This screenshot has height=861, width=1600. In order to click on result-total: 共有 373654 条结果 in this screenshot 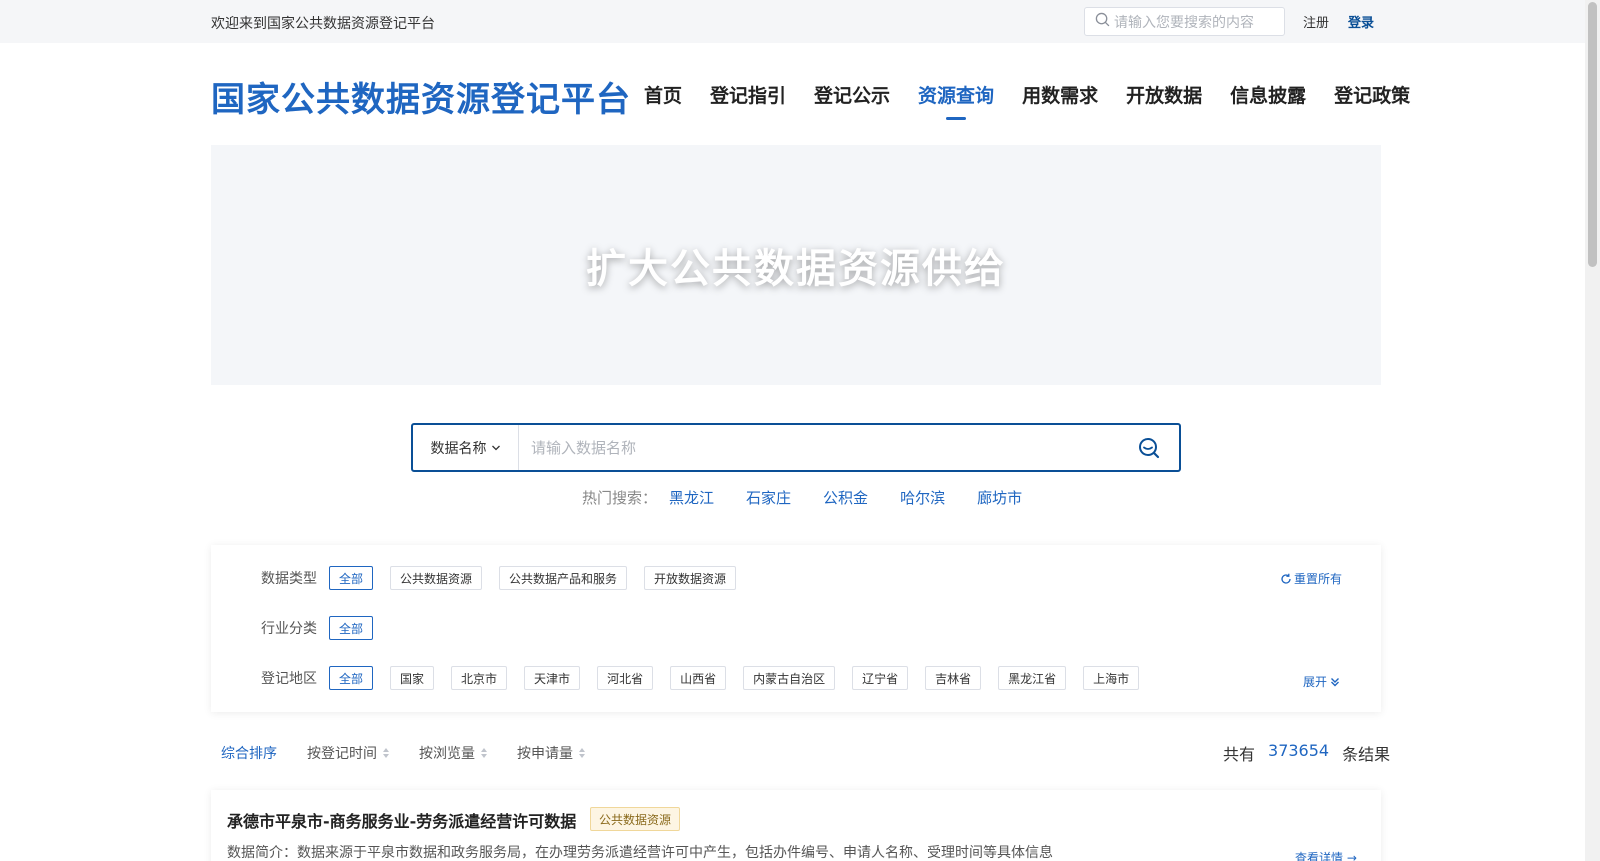, I will do `click(1306, 753)`.